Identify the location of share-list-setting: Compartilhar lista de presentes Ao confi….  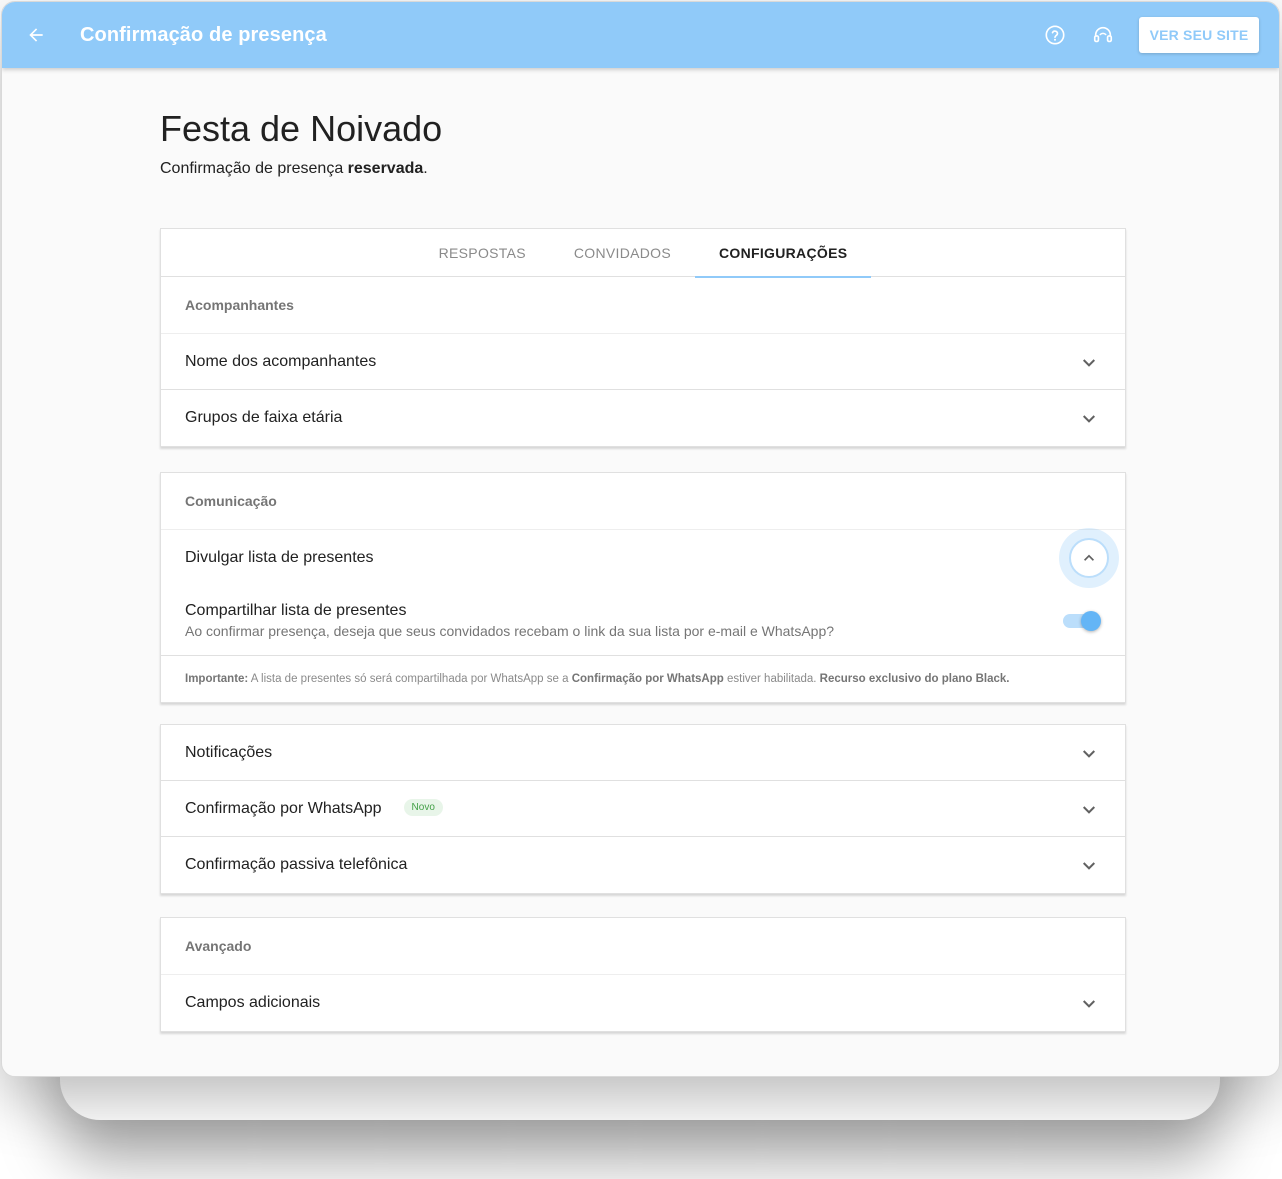
(643, 620).